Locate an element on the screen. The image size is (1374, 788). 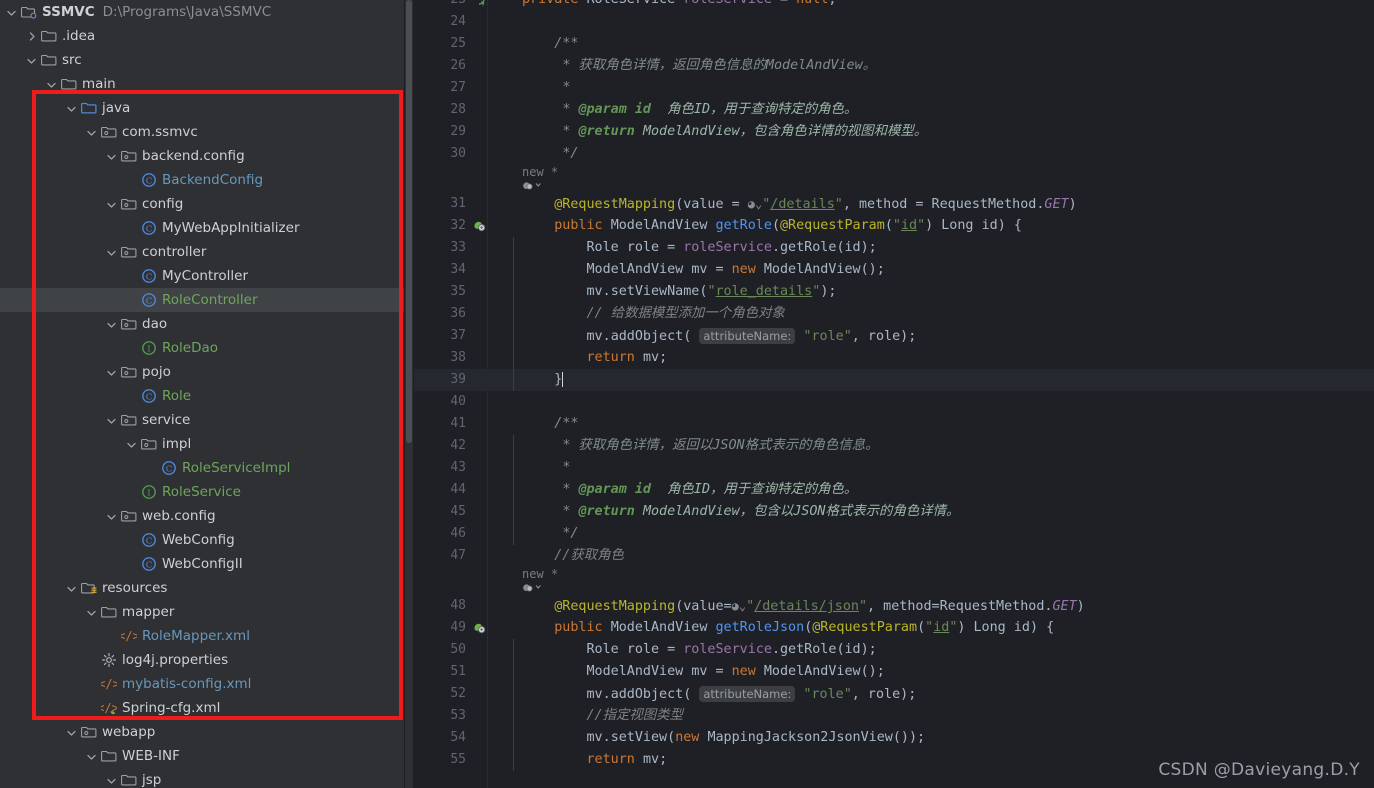
gutter-override-icon is located at coordinates (480, 4).